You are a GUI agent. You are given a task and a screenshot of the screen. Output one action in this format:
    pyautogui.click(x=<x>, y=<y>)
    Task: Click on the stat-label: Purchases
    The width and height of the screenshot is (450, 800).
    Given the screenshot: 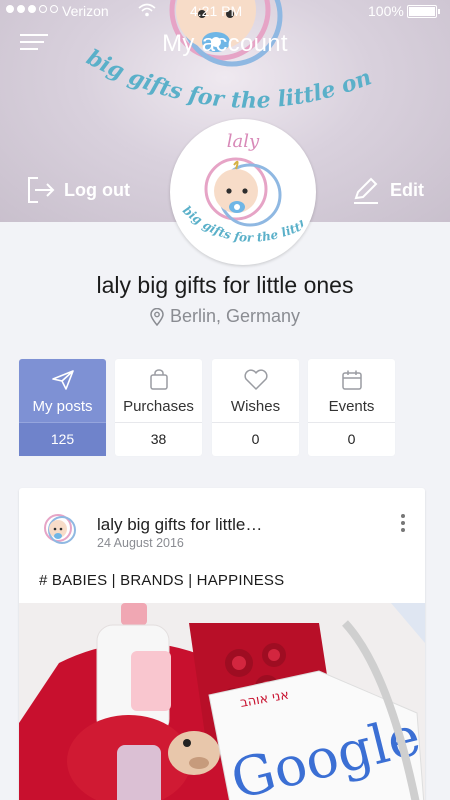 What is the action you would take?
    pyautogui.click(x=158, y=406)
    